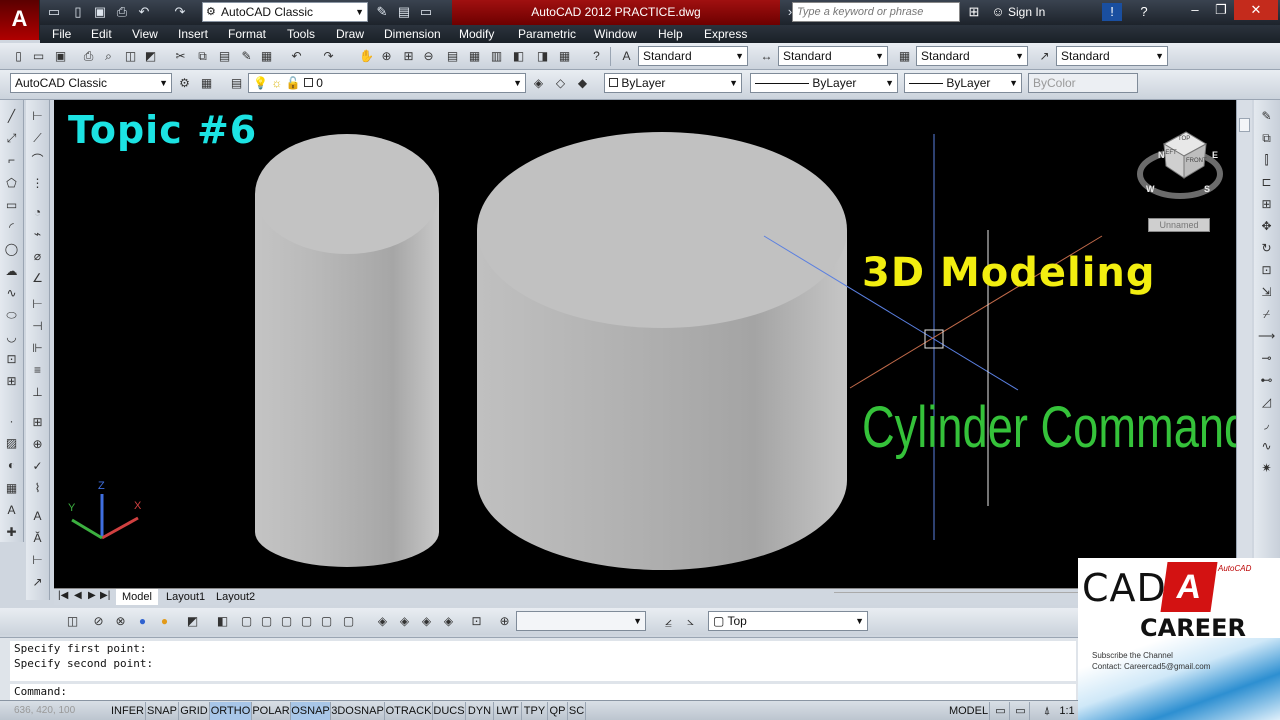 Image resolution: width=1280 pixels, height=720 pixels. What do you see at coordinates (236, 83) in the screenshot?
I see `layer-properties-icon: ▤` at bounding box center [236, 83].